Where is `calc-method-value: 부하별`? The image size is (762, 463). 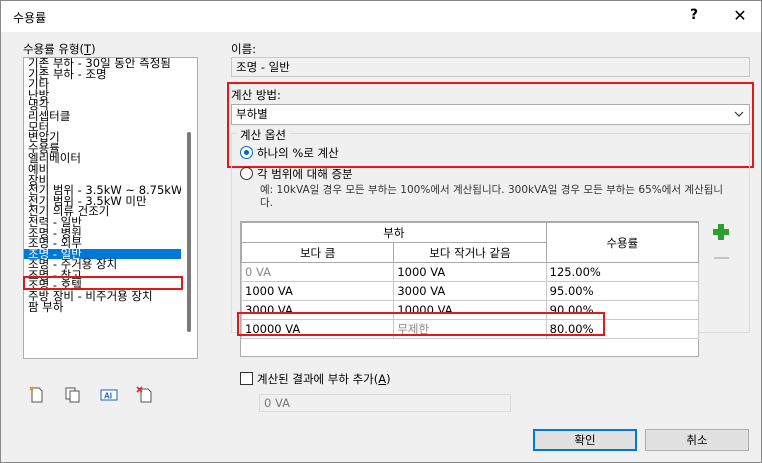
calc-method-value: 부하별 is located at coordinates (252, 114).